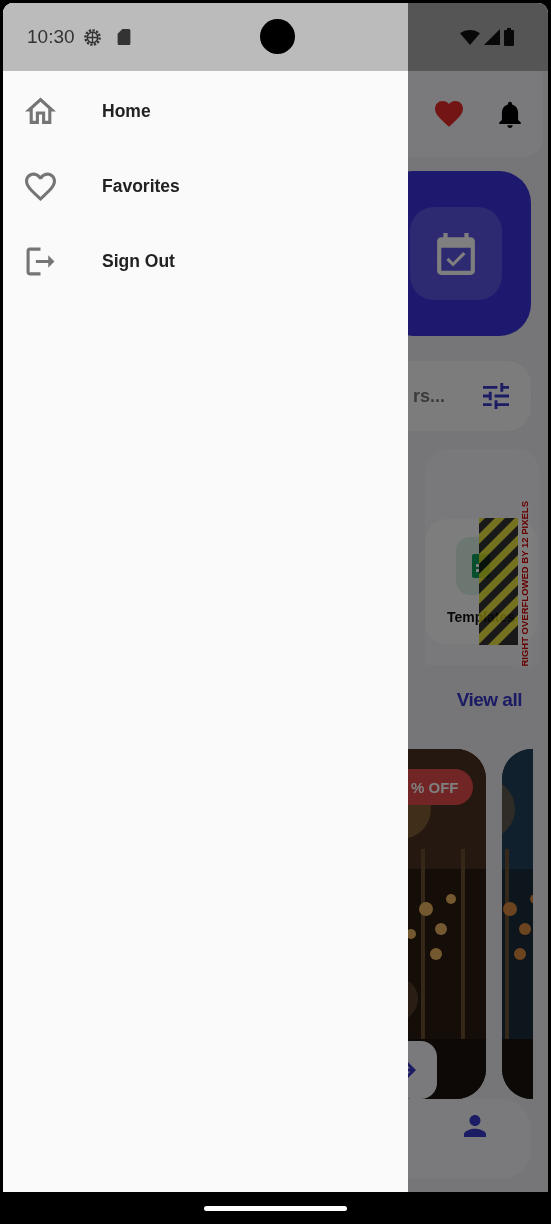  Describe the element at coordinates (51, 37) in the screenshot. I see `status-time: 10:30` at that location.